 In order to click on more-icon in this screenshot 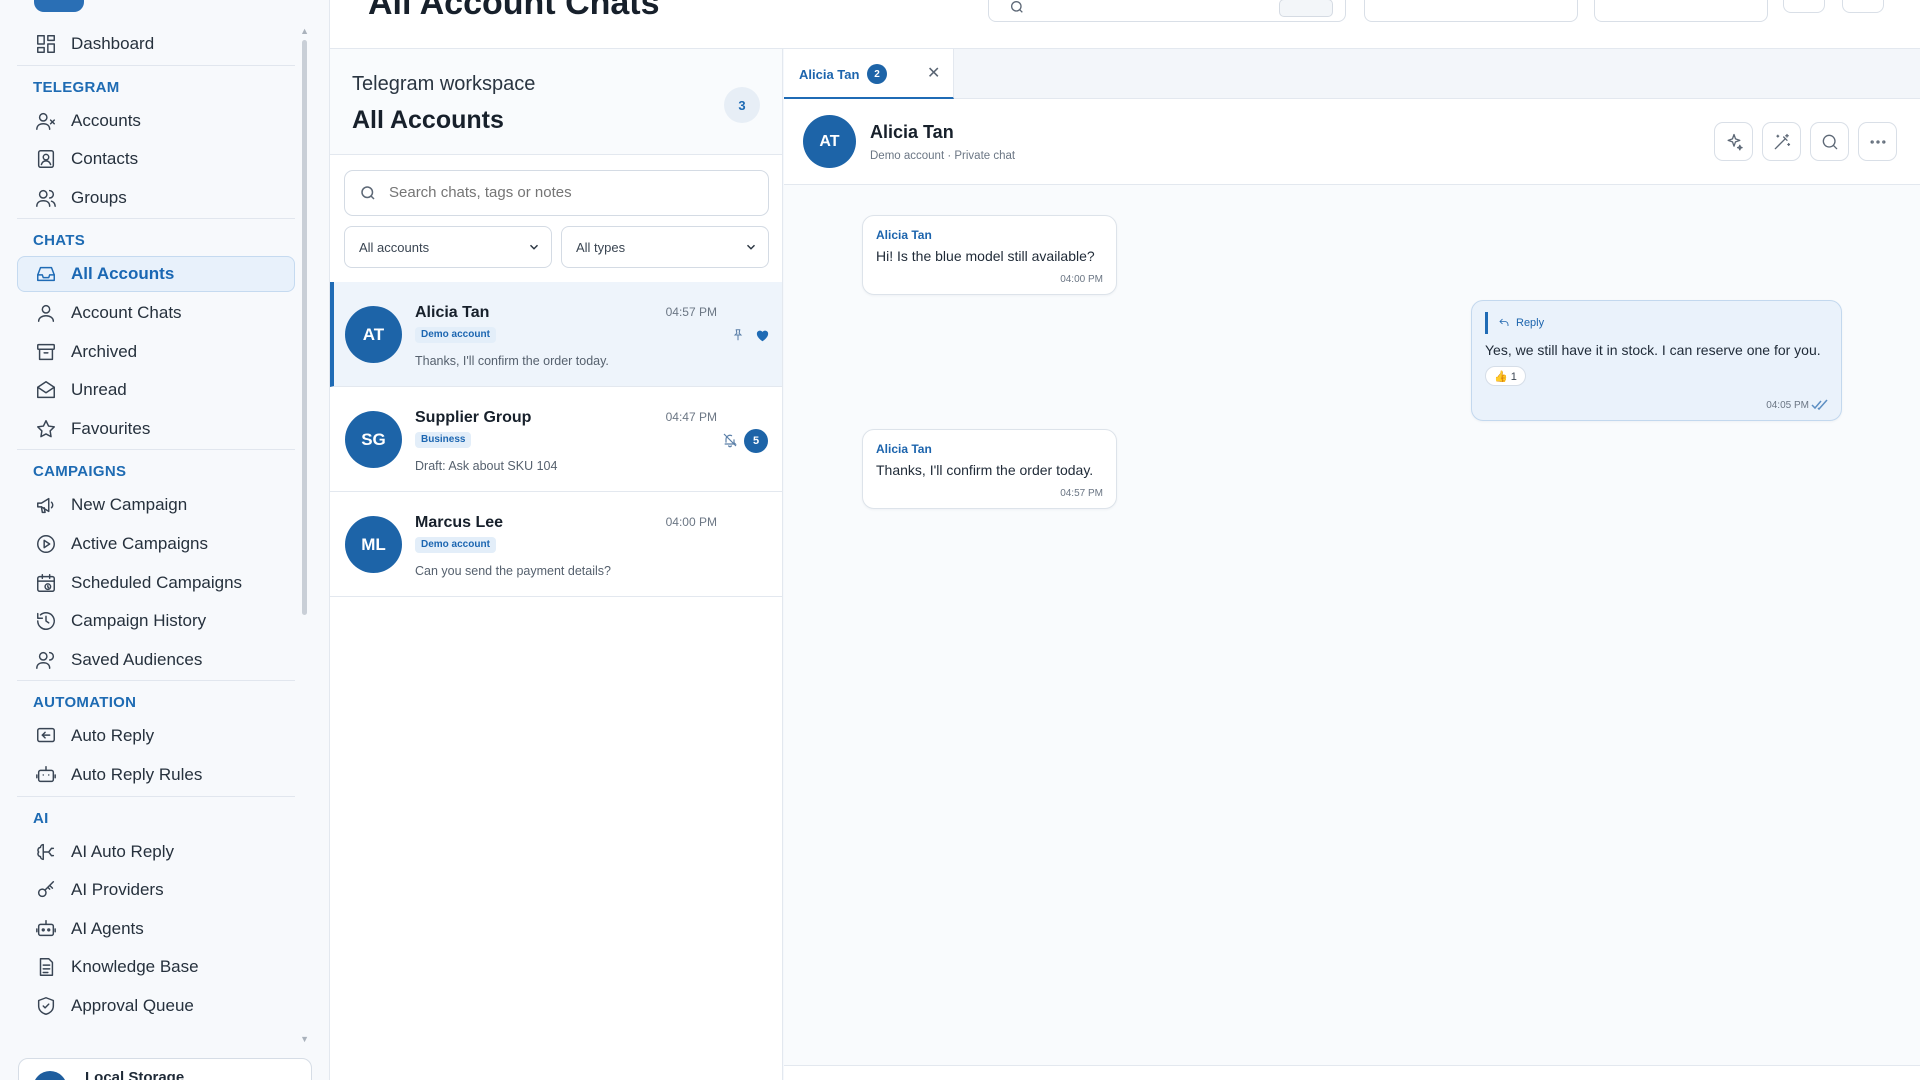, I will do `click(1877, 141)`.